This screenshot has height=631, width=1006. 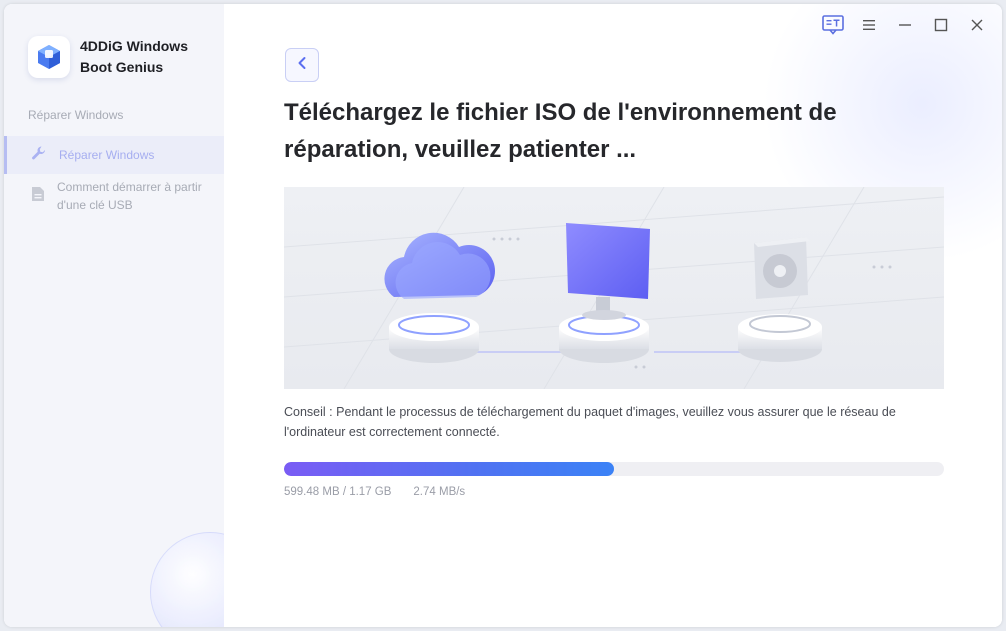 What do you see at coordinates (439, 492) in the screenshot?
I see `download-speed: 2.74 MB/s` at bounding box center [439, 492].